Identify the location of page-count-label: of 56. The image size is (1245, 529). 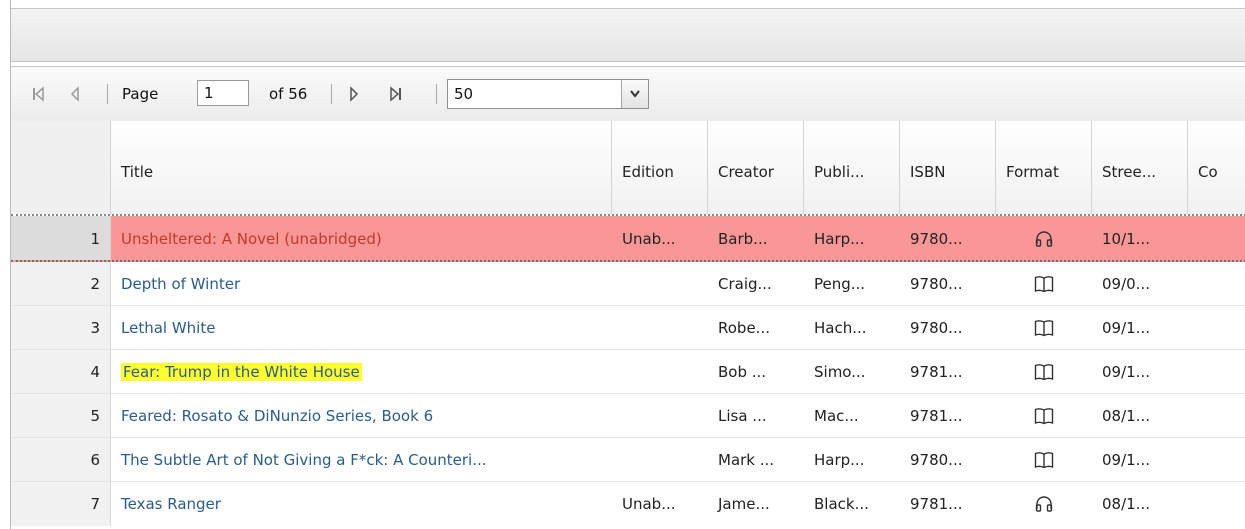
(288, 94).